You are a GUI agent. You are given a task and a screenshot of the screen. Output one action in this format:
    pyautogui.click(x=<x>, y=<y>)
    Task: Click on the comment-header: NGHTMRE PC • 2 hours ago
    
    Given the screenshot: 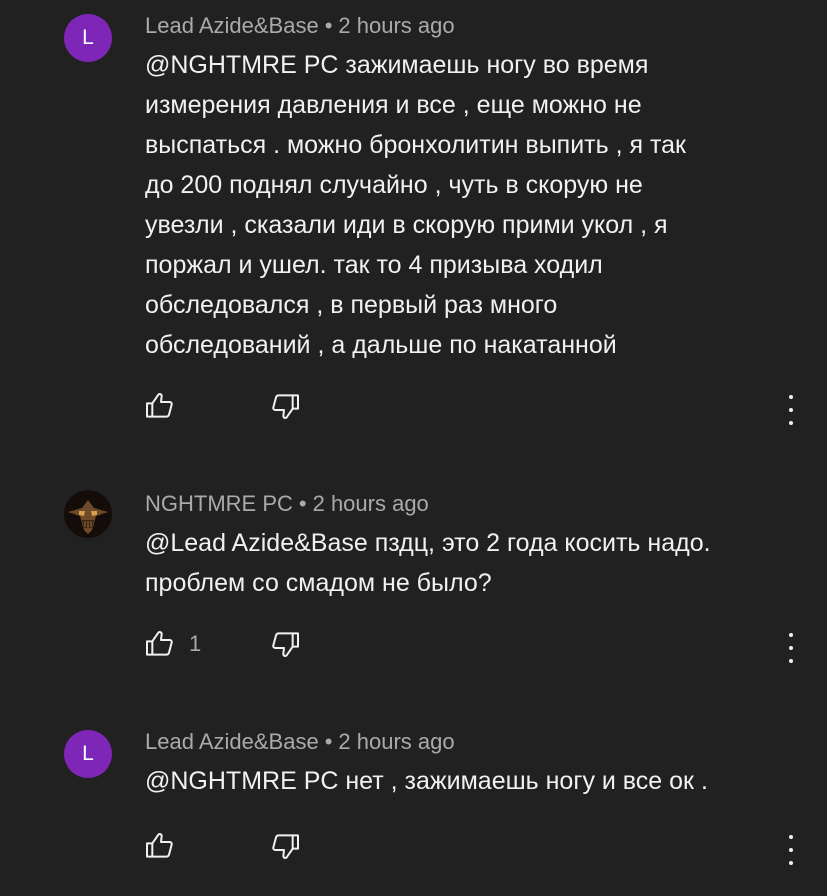 What is the action you would take?
    pyautogui.click(x=287, y=504)
    